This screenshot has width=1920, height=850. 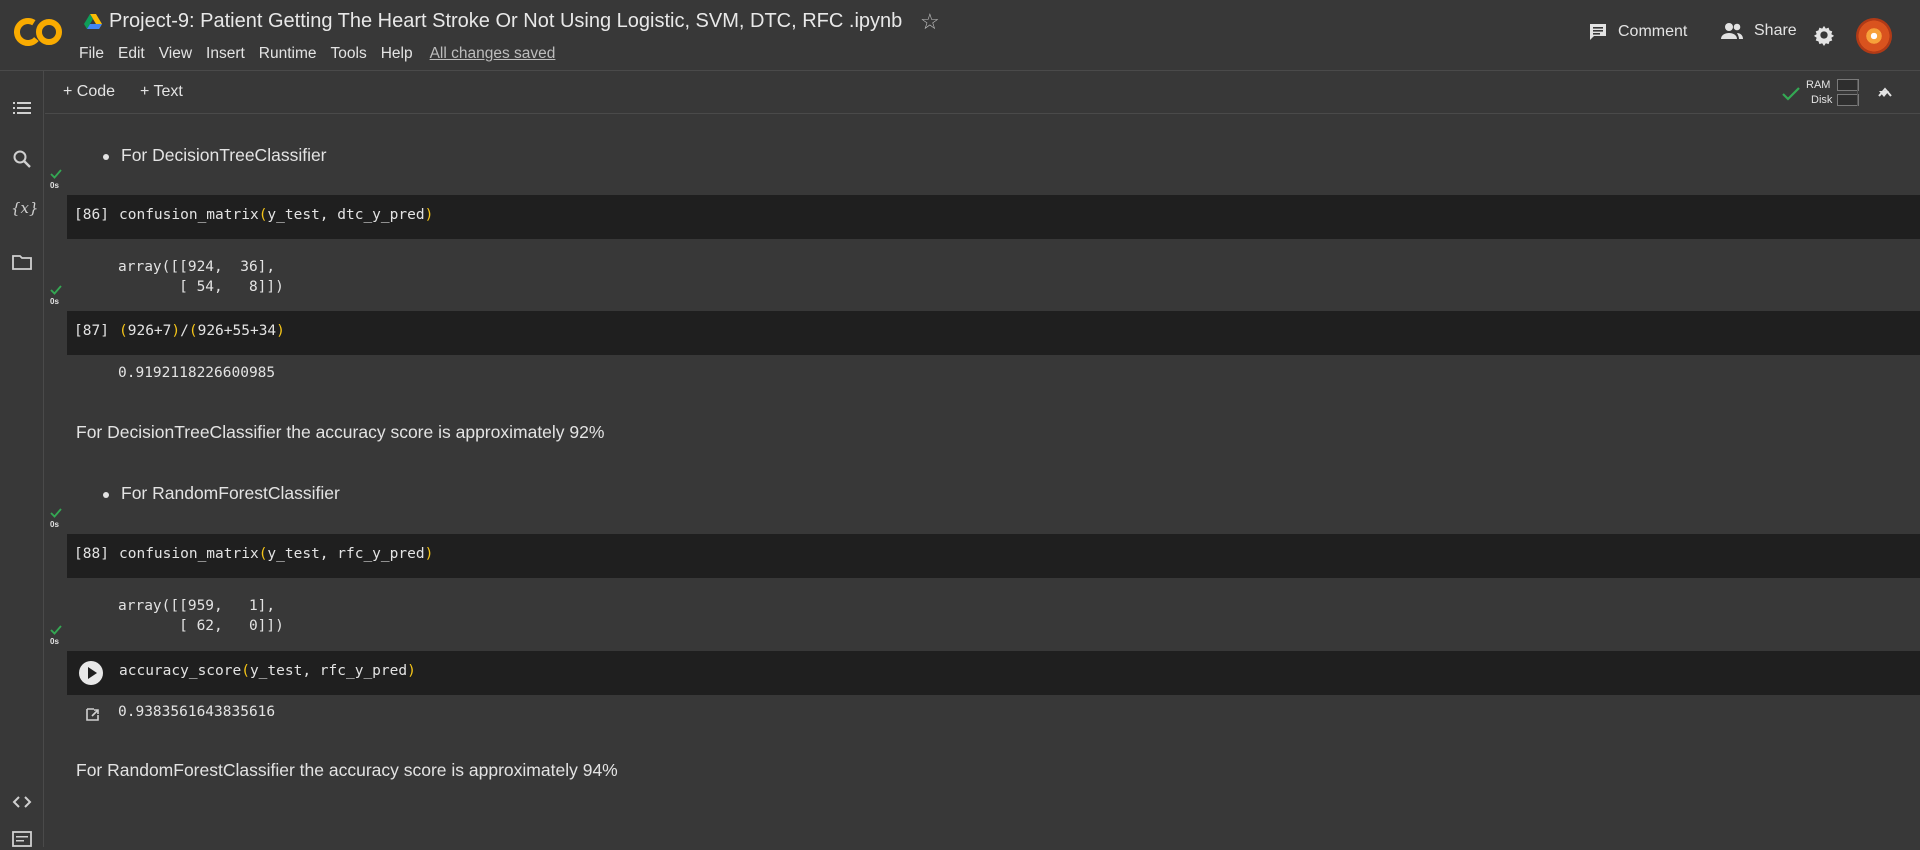 I want to click on cell-89-output: 0.9383561643835616, so click(x=197, y=712).